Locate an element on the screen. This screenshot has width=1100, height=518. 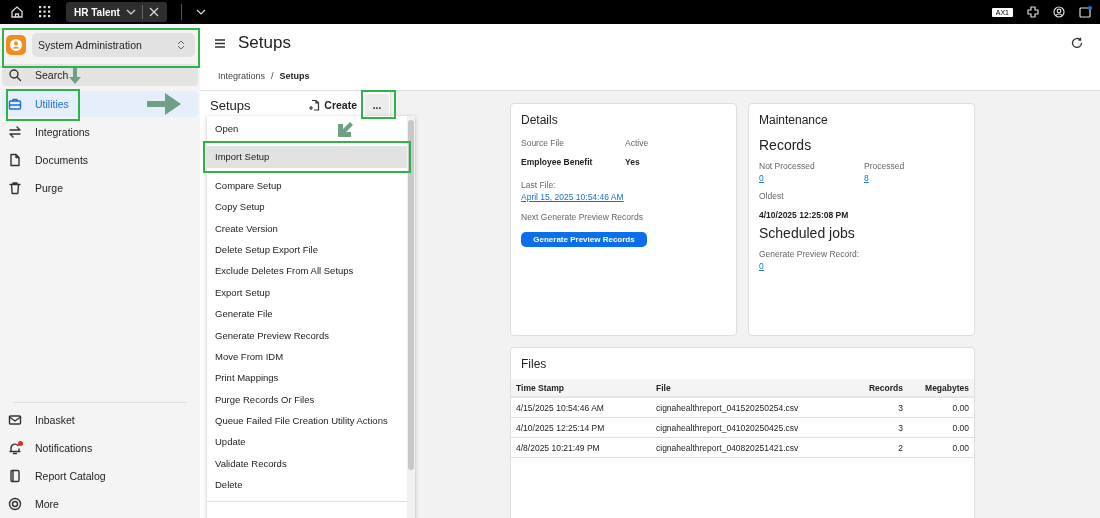
column-header: Records is located at coordinates (873, 388).